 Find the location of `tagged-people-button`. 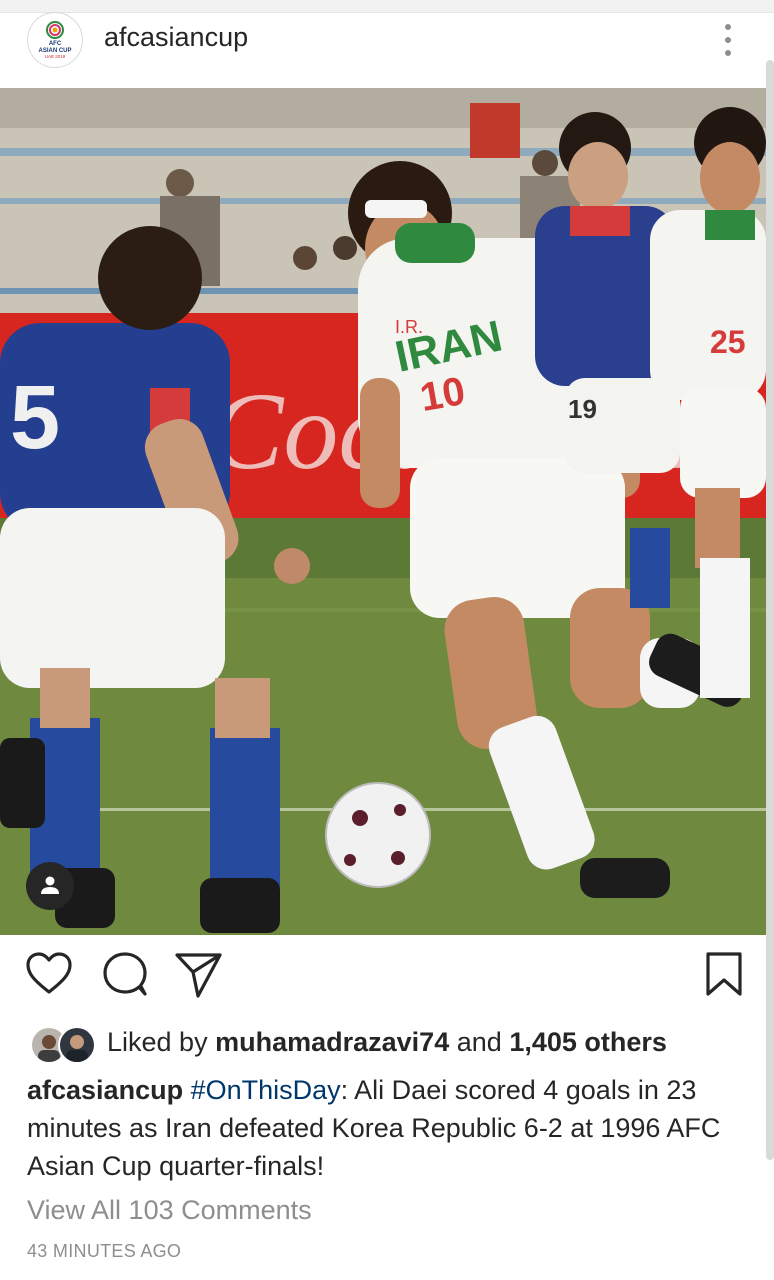

tagged-people-button is located at coordinates (50, 886).